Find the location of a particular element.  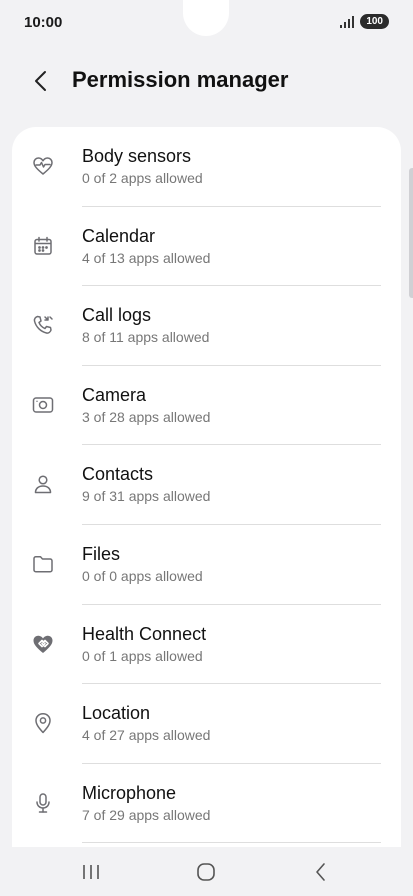

permission-item-contacts: Contacts 9 of 31 apps allowed is located at coordinates (206, 485).